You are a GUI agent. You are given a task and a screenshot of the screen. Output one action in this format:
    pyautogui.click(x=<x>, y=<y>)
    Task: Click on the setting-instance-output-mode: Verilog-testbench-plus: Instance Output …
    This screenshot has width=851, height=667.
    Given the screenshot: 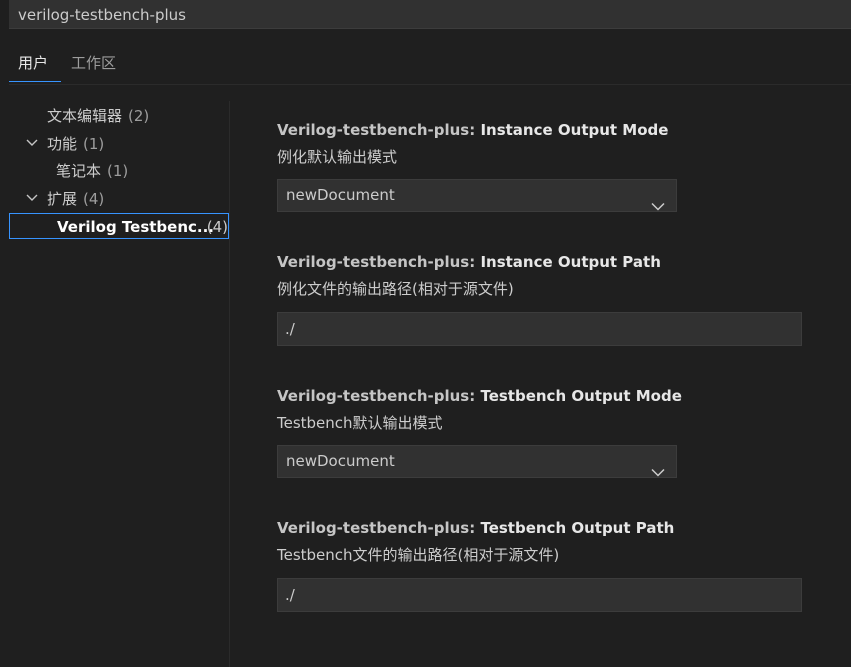 What is the action you would take?
    pyautogui.click(x=539, y=167)
    